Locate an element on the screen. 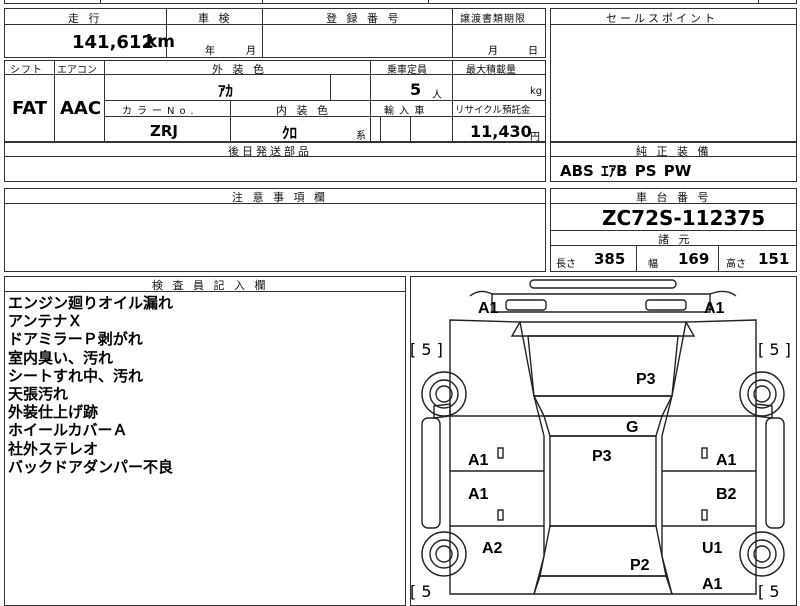 The width and height of the screenshot is (800, 606). max-load-label: 最大積載量 is located at coordinates (491, 70).